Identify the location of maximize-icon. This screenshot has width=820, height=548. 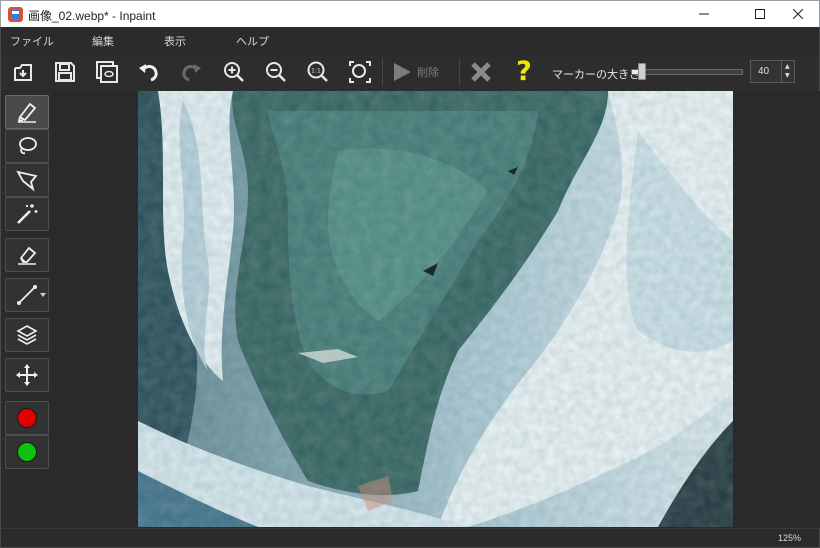
(760, 14).